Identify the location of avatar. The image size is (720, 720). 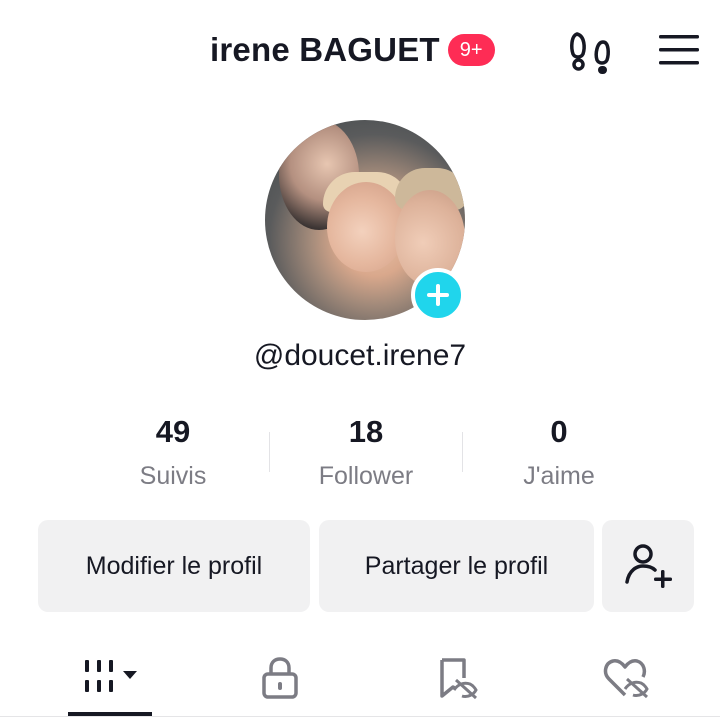
(365, 221).